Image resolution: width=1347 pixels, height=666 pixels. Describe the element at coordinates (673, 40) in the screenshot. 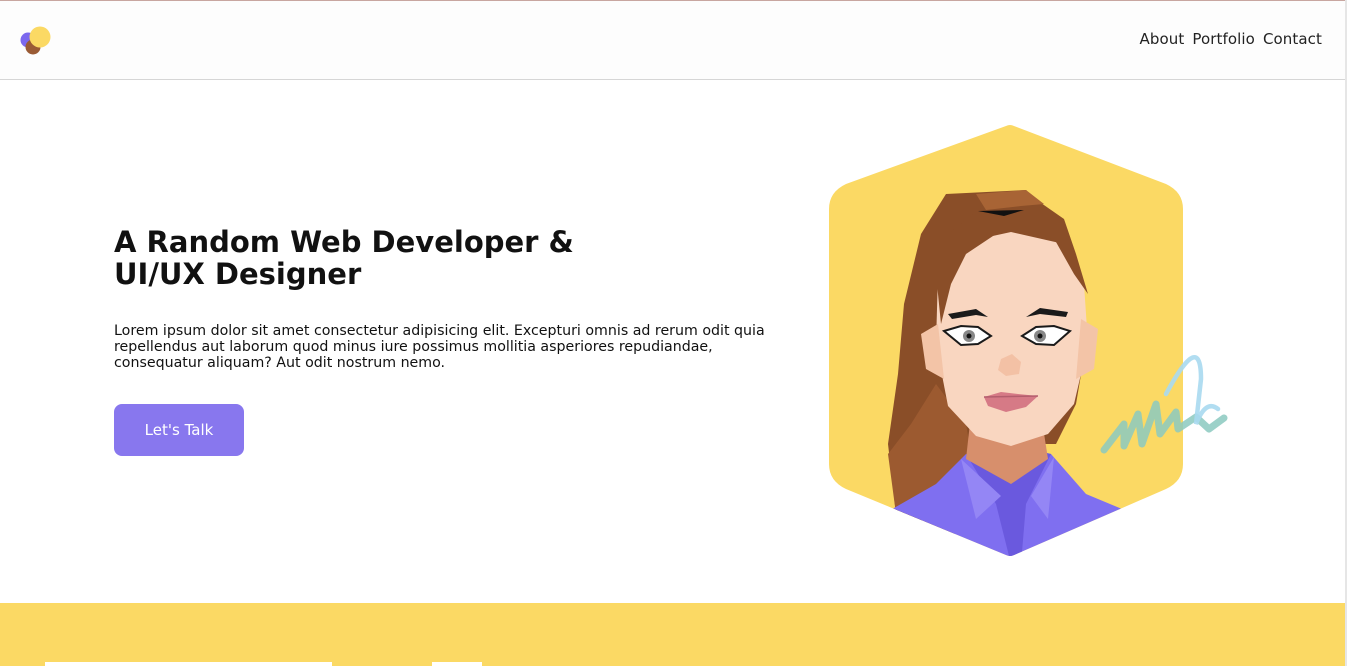

I see `navbar: About Portfolio Contact` at that location.